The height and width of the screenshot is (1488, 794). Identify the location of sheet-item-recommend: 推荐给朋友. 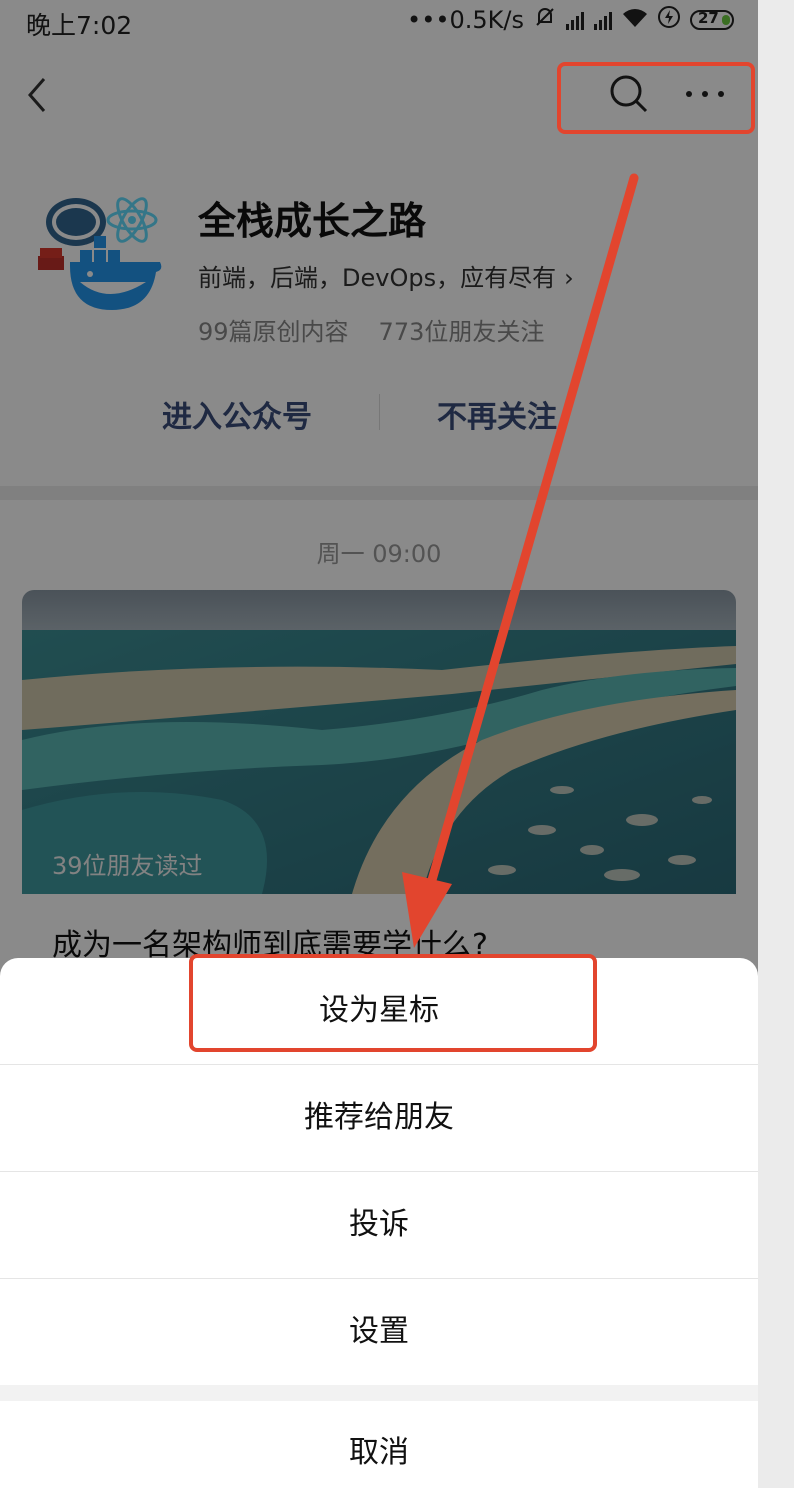
(379, 1118).